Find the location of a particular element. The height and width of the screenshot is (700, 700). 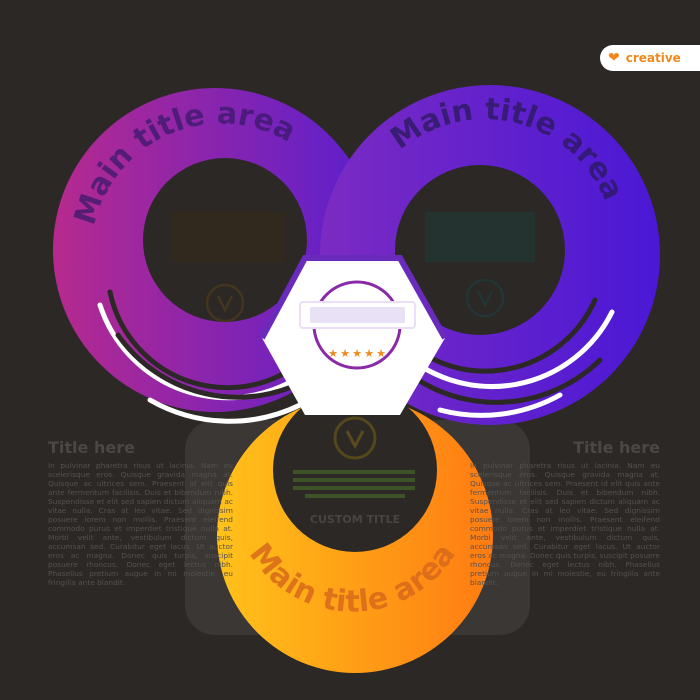

side-right-title: Title here is located at coordinates (616, 447).